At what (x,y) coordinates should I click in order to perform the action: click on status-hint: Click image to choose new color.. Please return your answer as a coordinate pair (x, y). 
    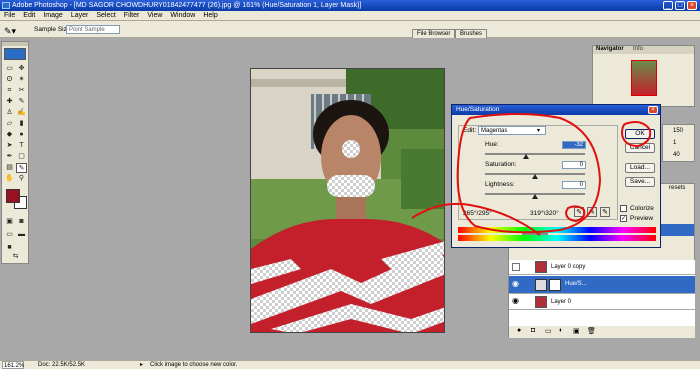
    Looking at the image, I should click on (194, 365).